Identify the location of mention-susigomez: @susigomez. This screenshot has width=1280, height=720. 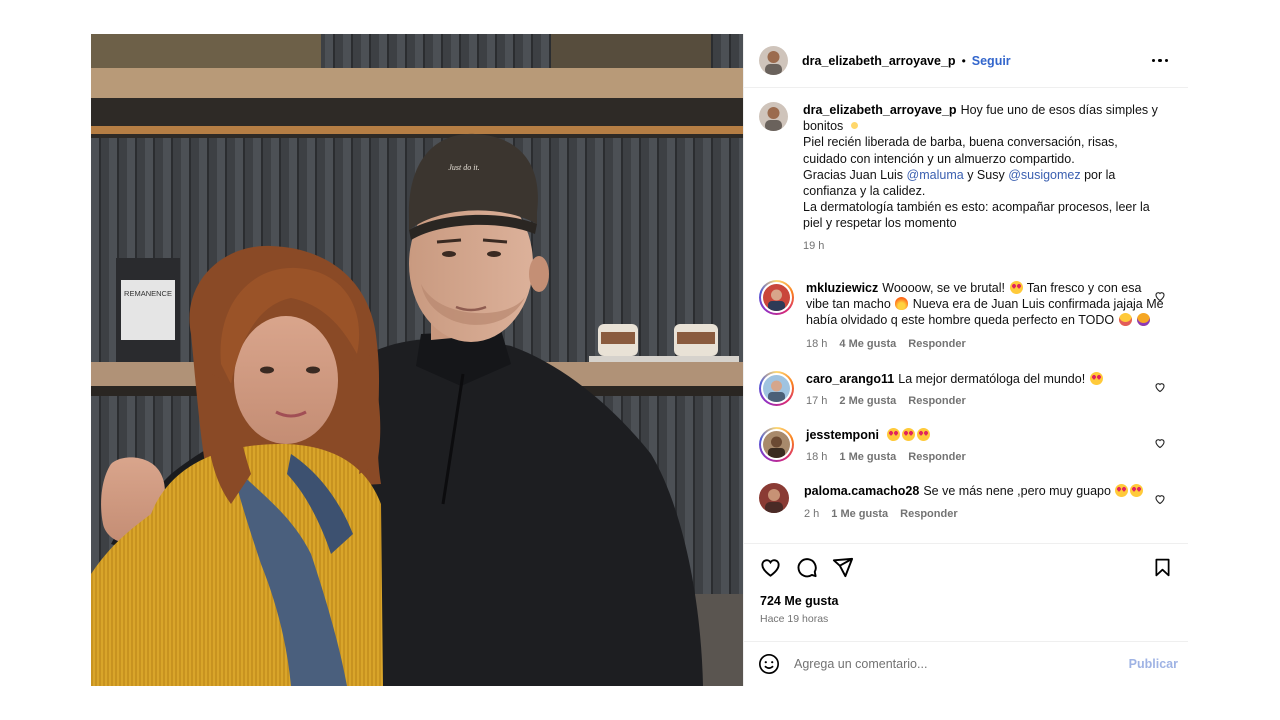
(1044, 175).